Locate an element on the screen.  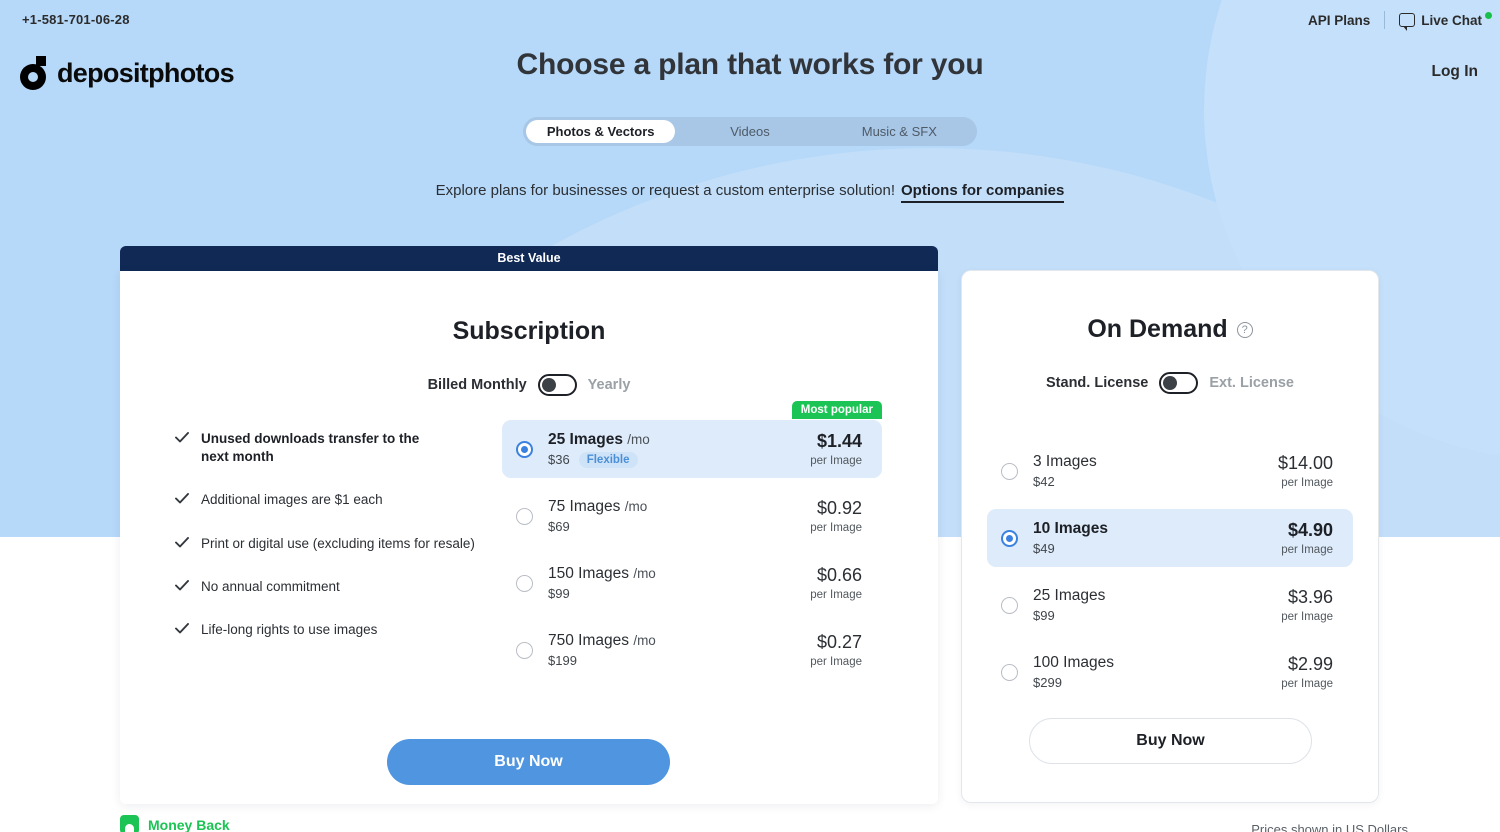
plan-total-price: $299 is located at coordinates (1047, 682).